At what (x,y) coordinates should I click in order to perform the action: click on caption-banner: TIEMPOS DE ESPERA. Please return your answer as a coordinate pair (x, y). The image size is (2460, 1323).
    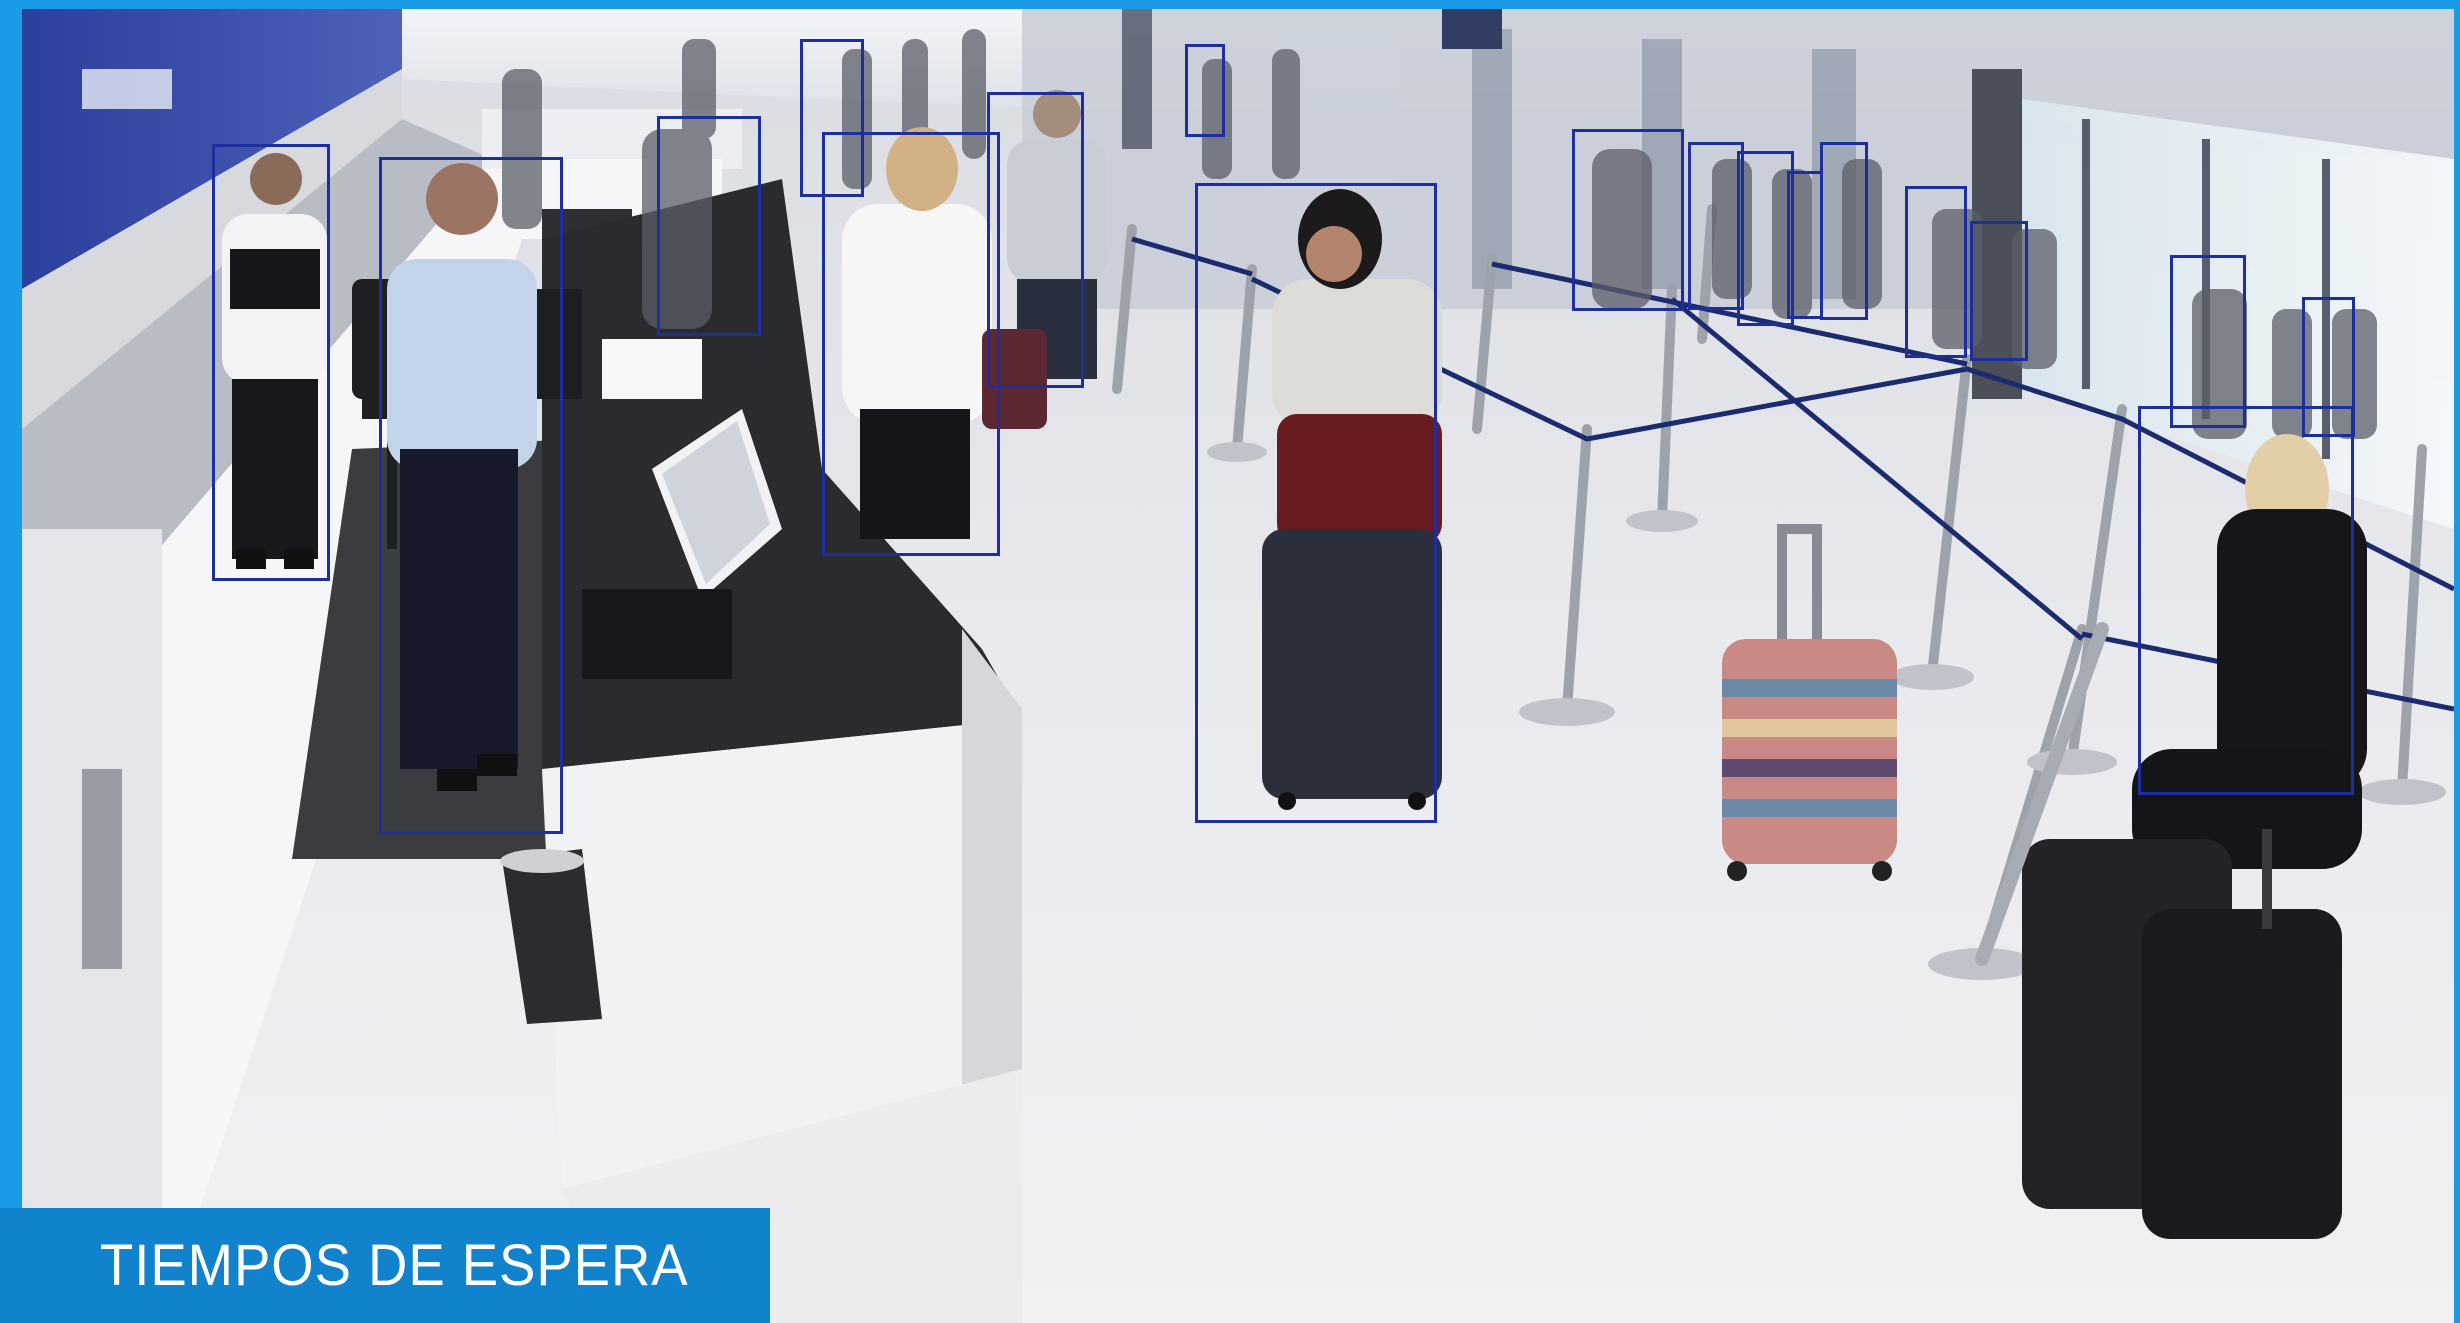
    Looking at the image, I should click on (385, 1265).